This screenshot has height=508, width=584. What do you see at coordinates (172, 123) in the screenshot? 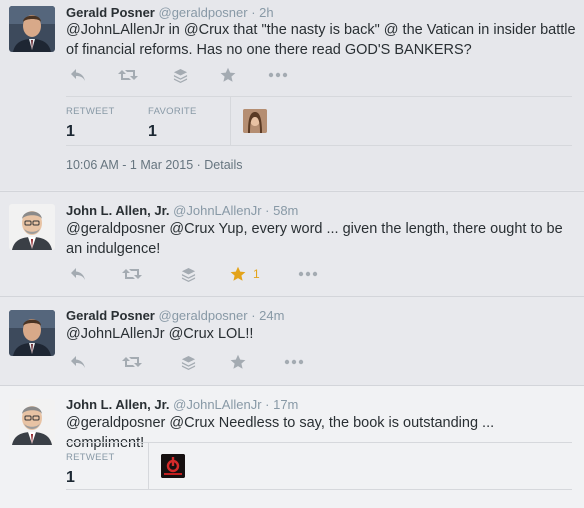
I see `favorite-stat: FAVORITE 1` at bounding box center [172, 123].